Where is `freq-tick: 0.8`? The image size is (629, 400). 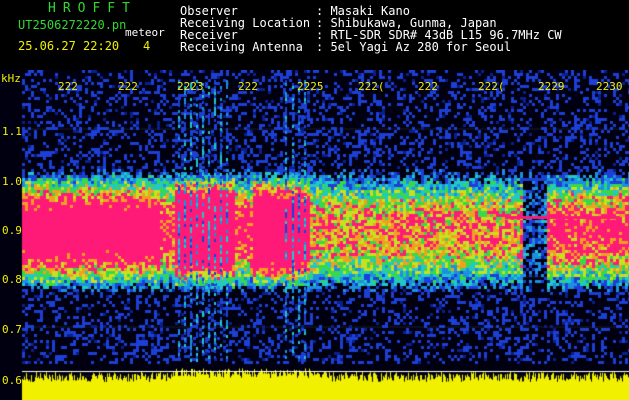
freq-tick: 0.8 is located at coordinates (12, 279).